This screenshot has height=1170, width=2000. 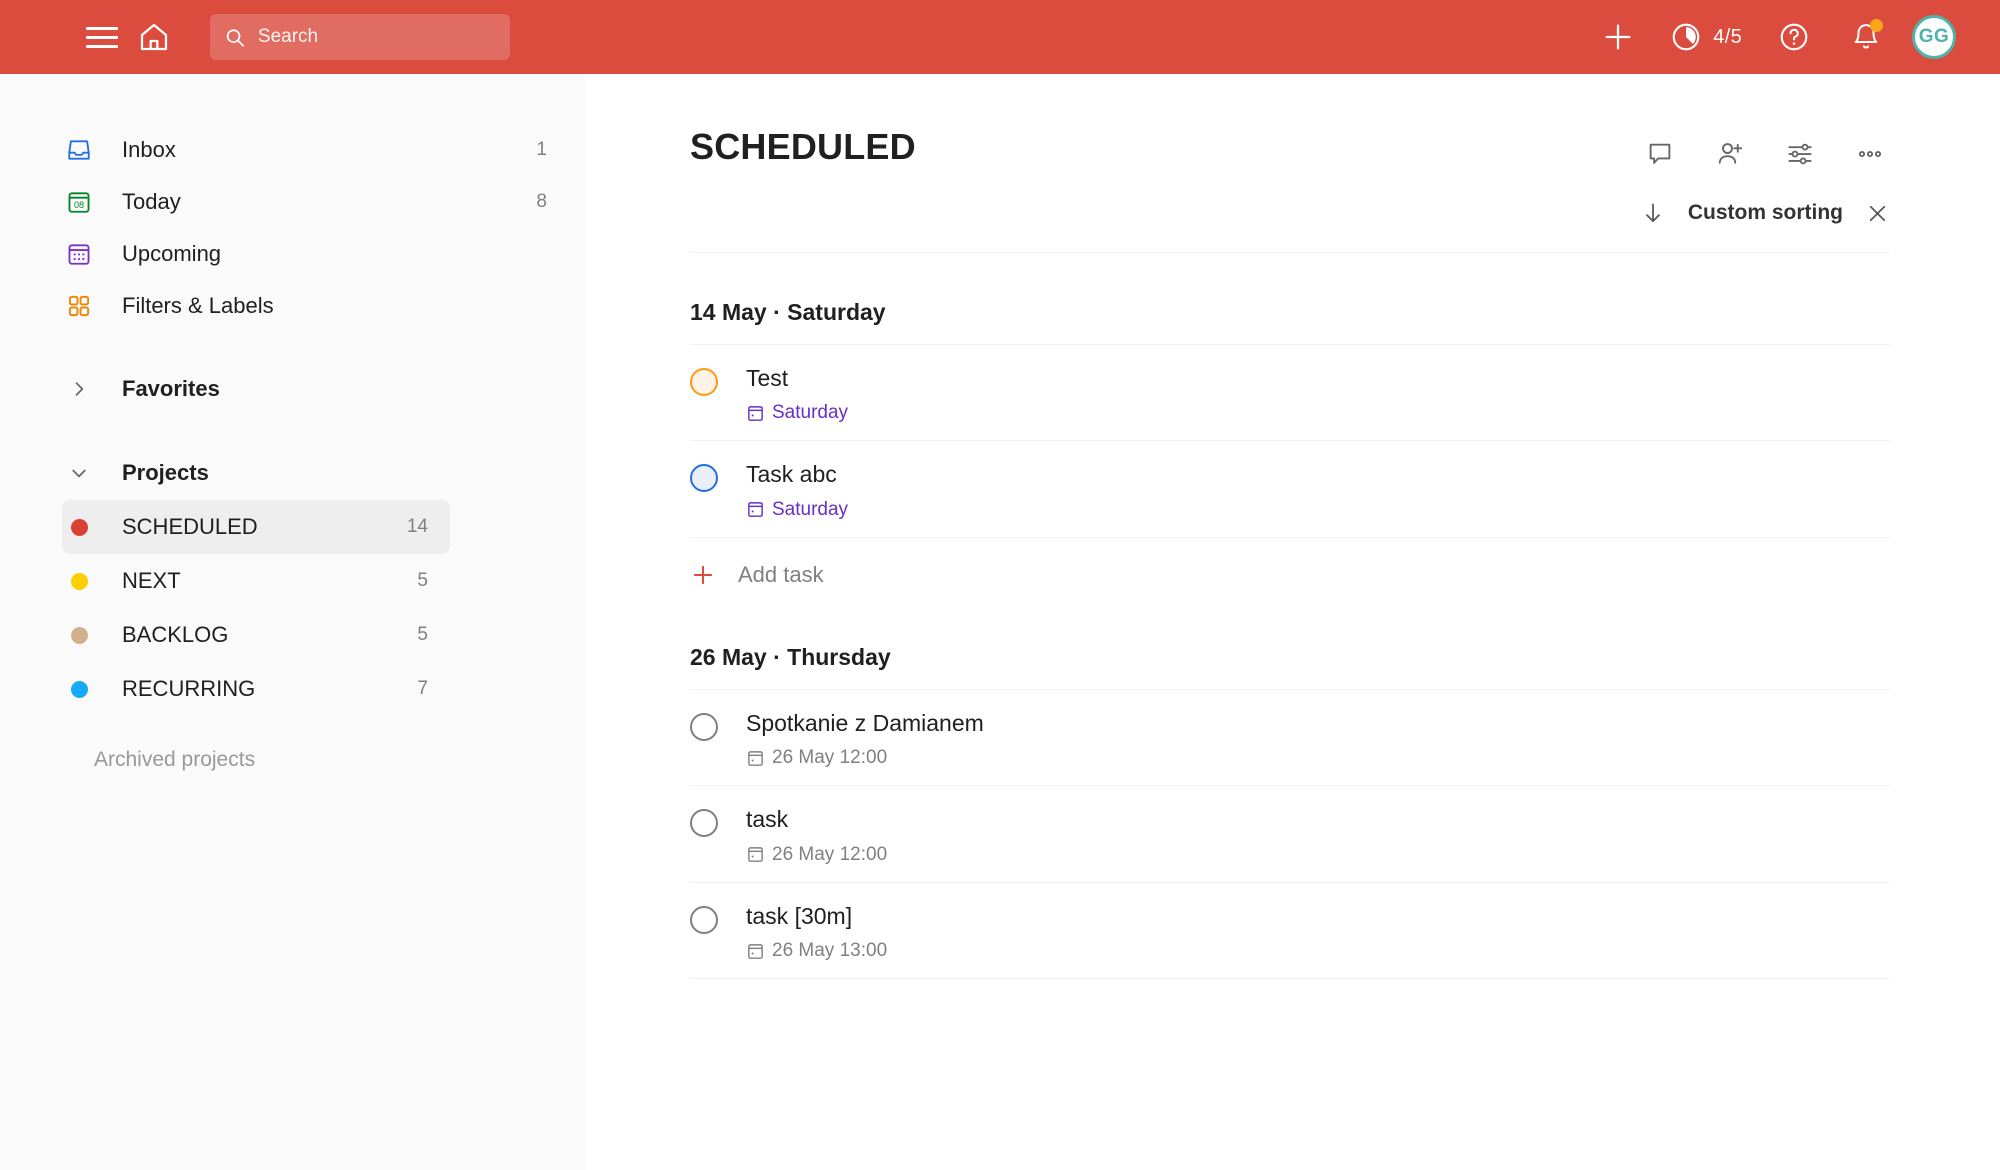 What do you see at coordinates (1290, 834) in the screenshot?
I see `task-row: task 26 May 12:00` at bounding box center [1290, 834].